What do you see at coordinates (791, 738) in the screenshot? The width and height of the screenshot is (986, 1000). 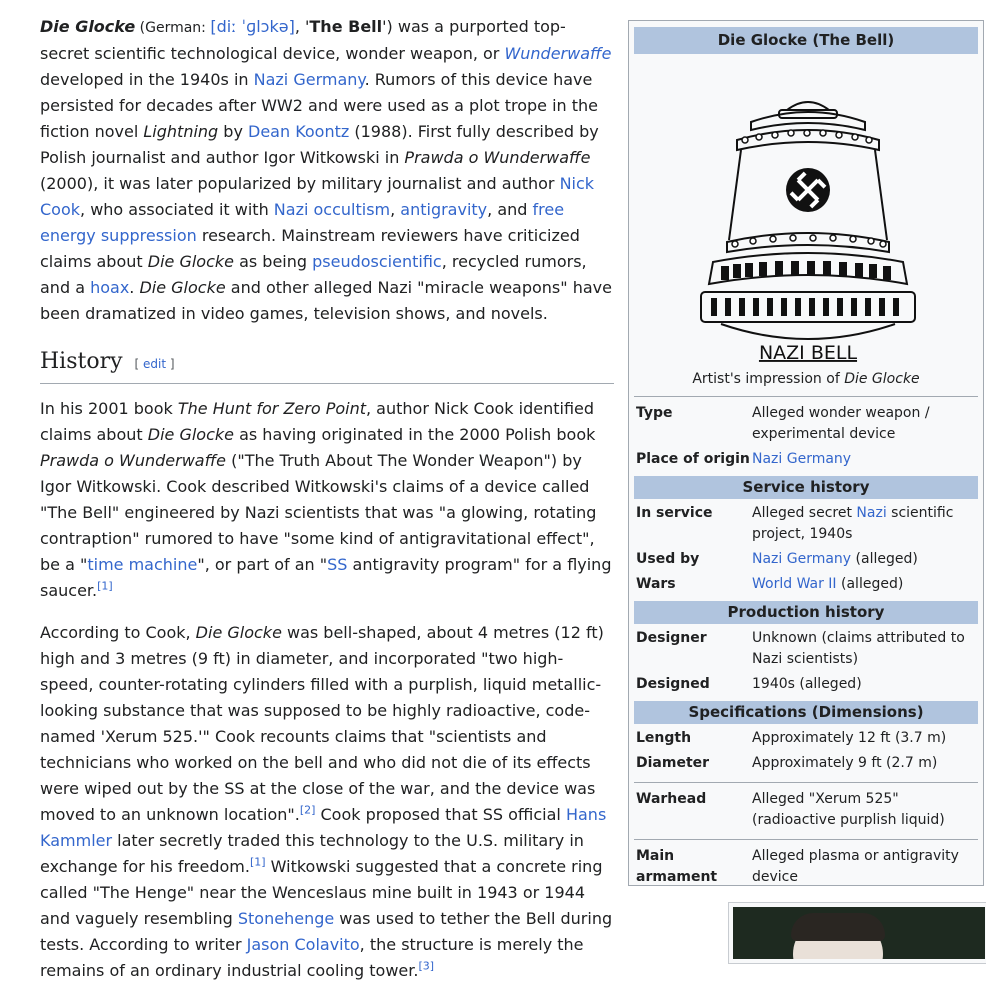 I see `infobox-row-length: Length Approximately 12 ft (3.7 m)` at bounding box center [791, 738].